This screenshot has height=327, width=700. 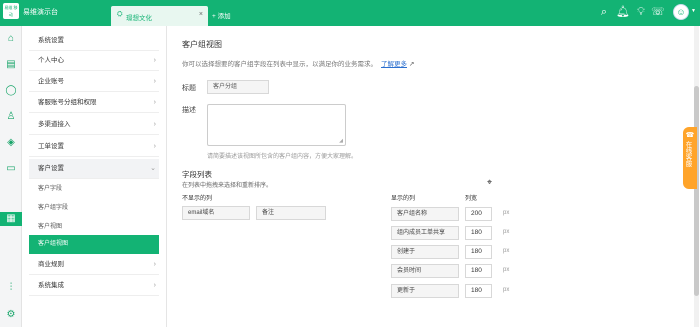 What do you see at coordinates (94, 189) in the screenshot?
I see `submenu-customer-fields: 客户字段` at bounding box center [94, 189].